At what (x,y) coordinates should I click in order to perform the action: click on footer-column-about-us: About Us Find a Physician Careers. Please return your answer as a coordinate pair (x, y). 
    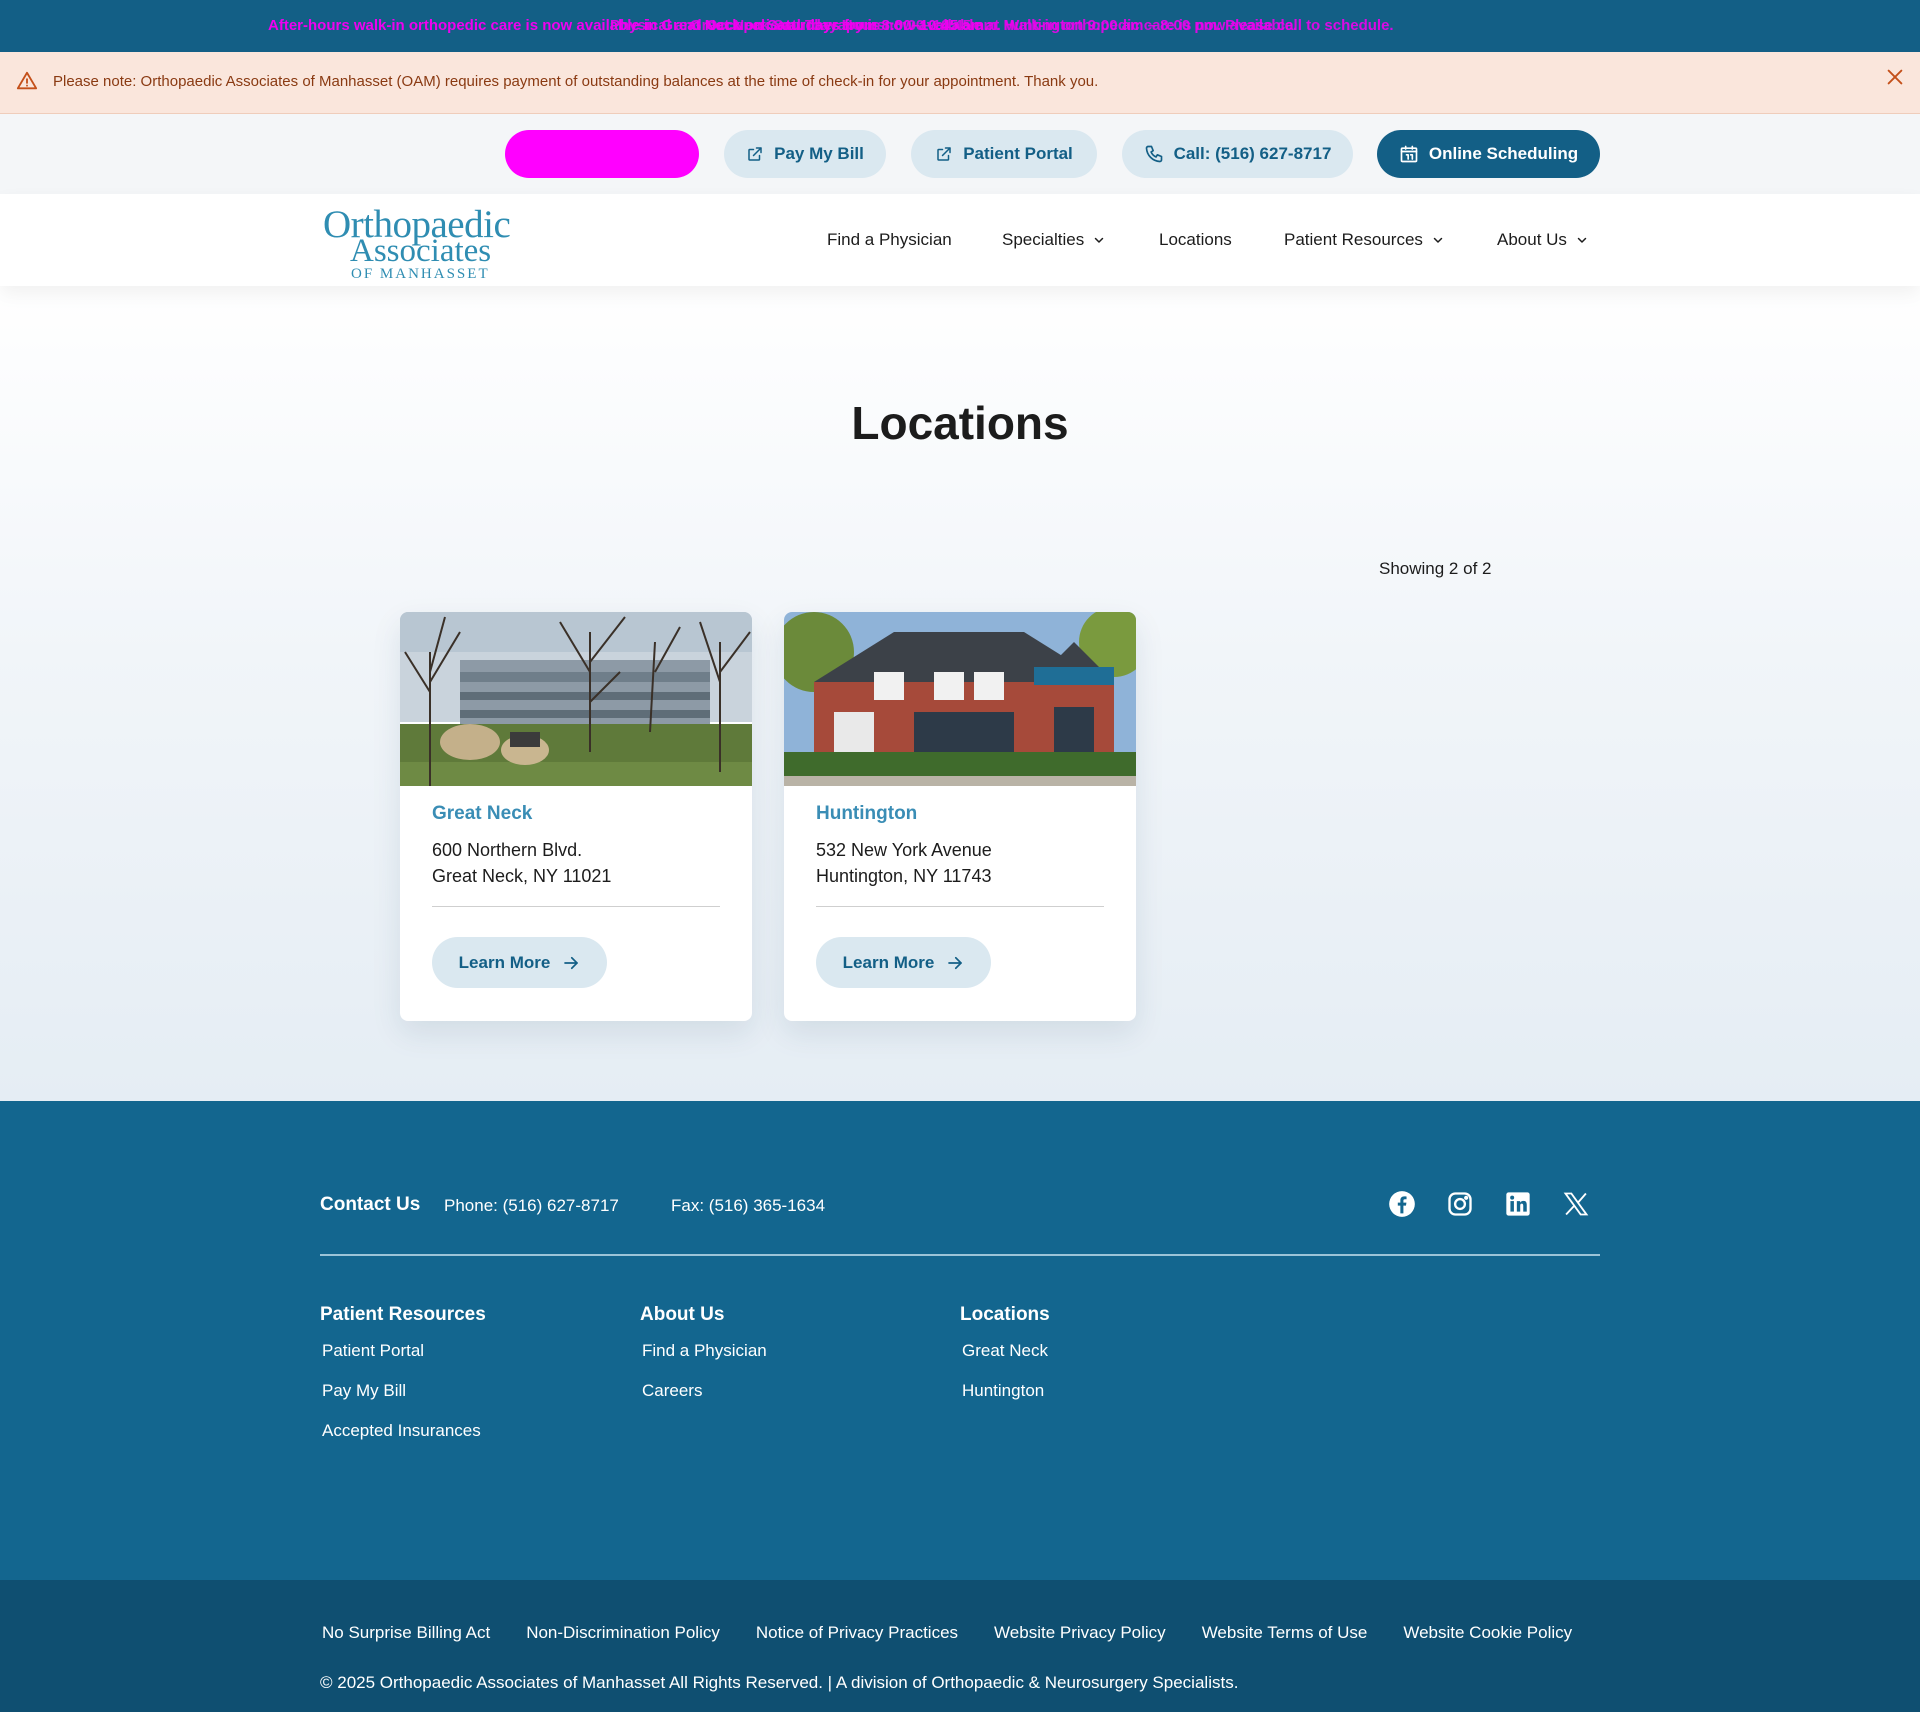
    Looking at the image, I should click on (703, 1362).